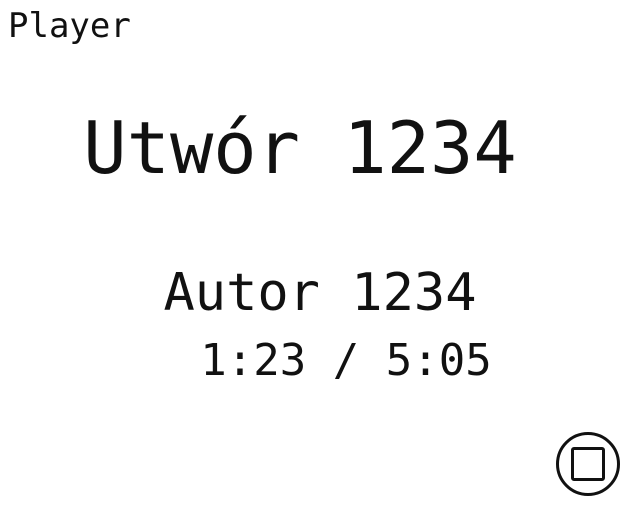 This screenshot has width=640, height=512. Describe the element at coordinates (320, 361) in the screenshot. I see `playback-time: 1:23 / 5:05` at that location.